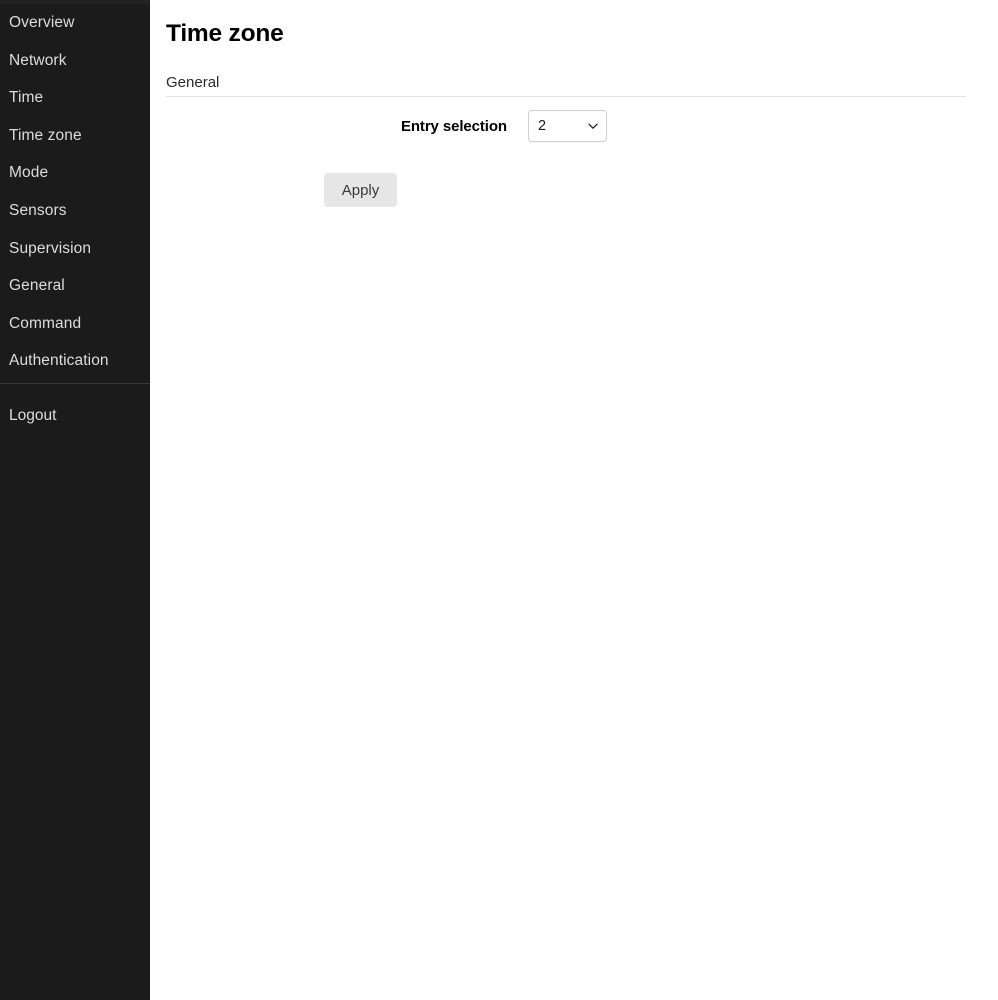  What do you see at coordinates (225, 33) in the screenshot?
I see `page-title: Time zone` at bounding box center [225, 33].